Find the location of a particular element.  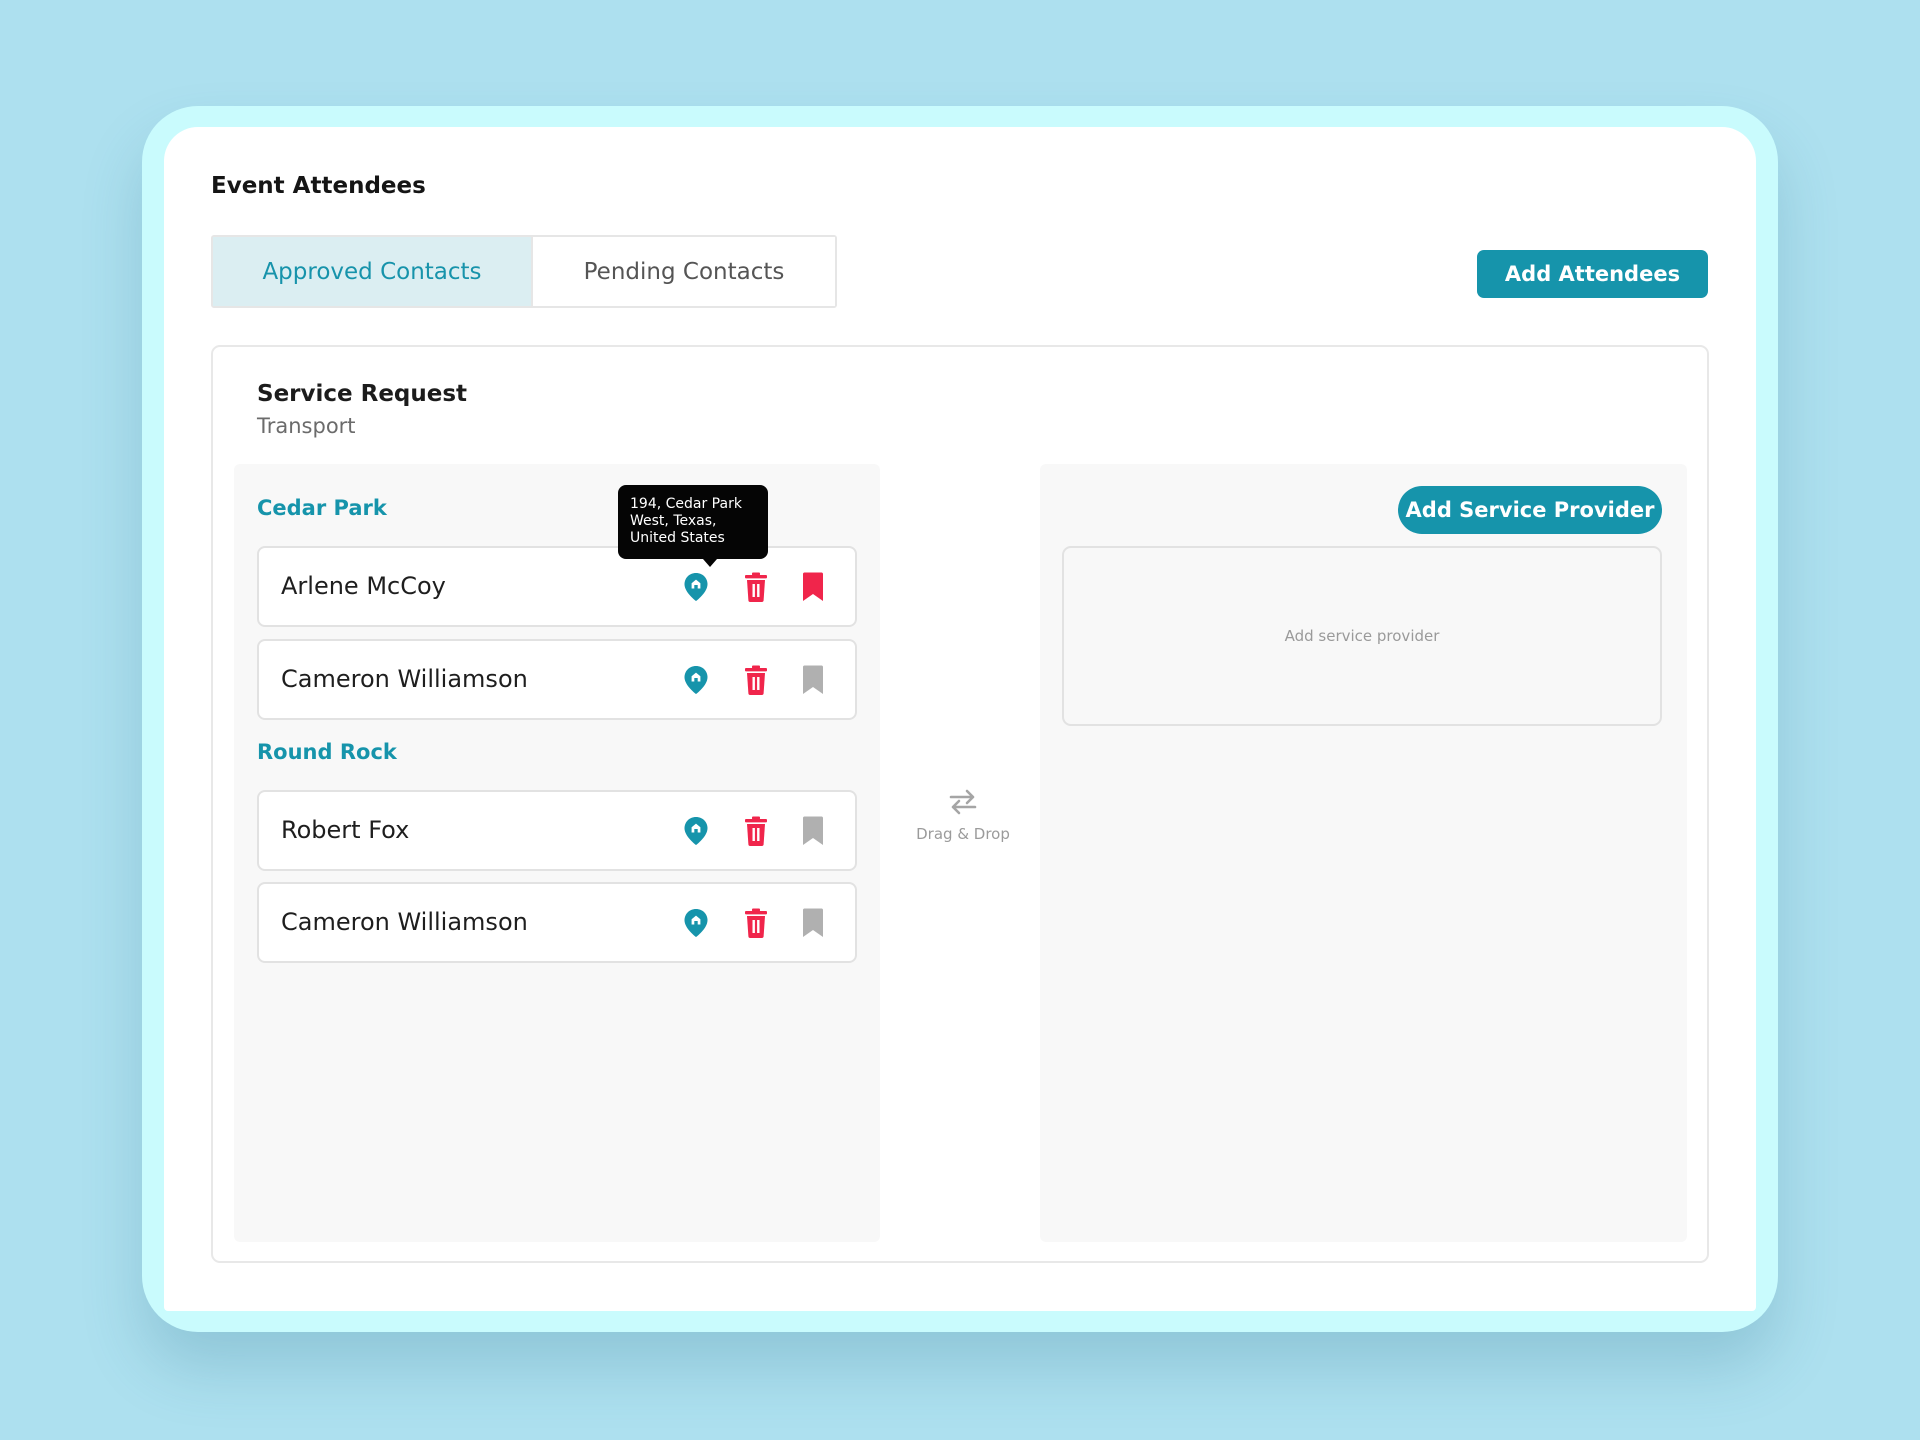

contact-row: Arlene McCoy is located at coordinates (557, 586).